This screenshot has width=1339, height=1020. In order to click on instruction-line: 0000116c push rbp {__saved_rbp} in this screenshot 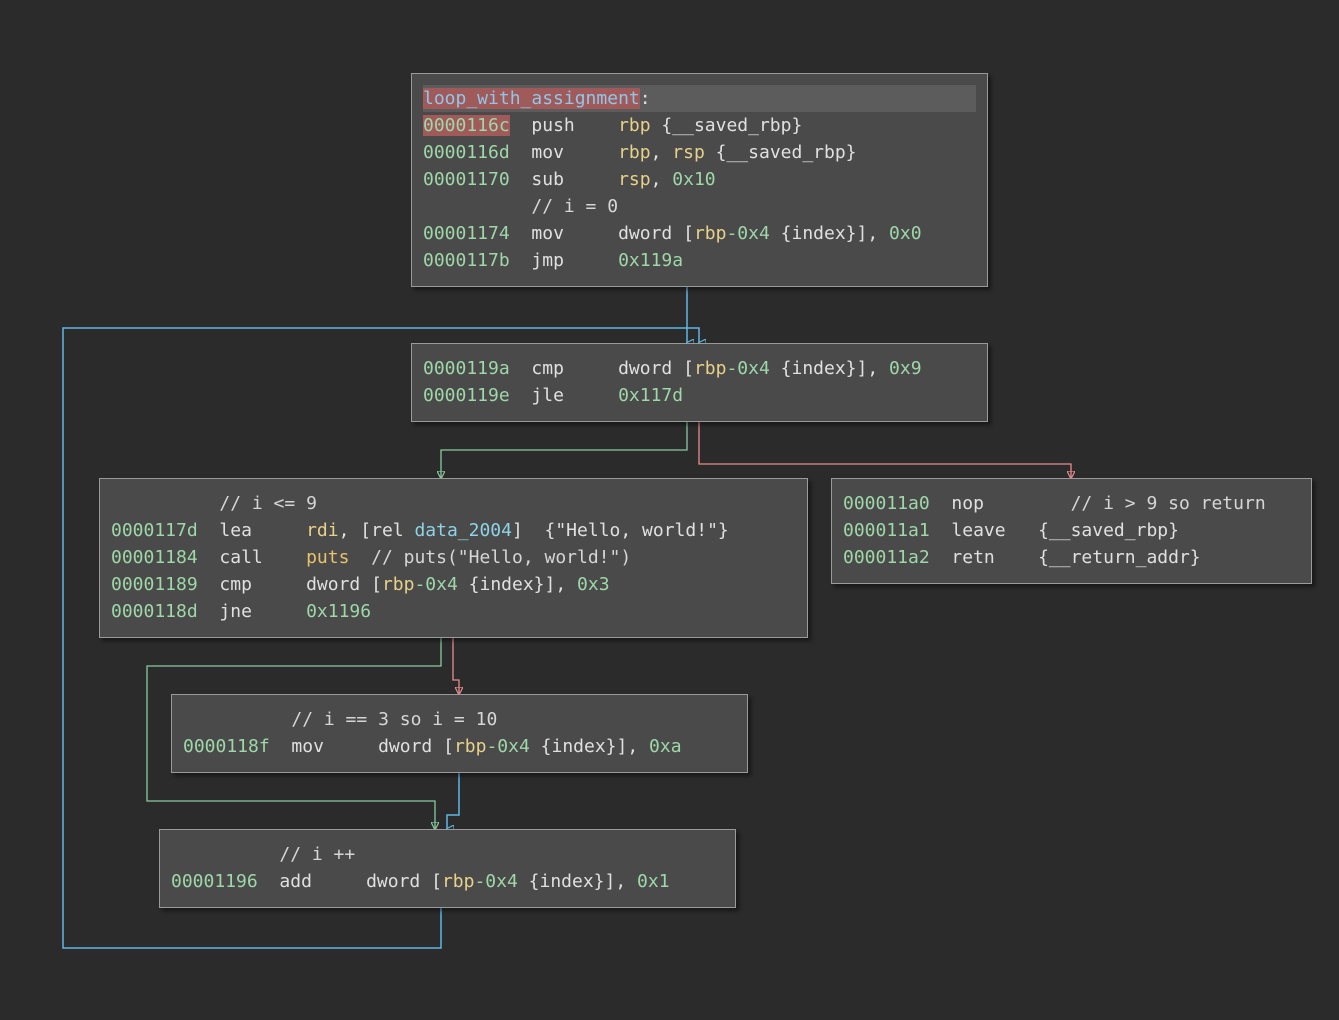, I will do `click(699, 125)`.